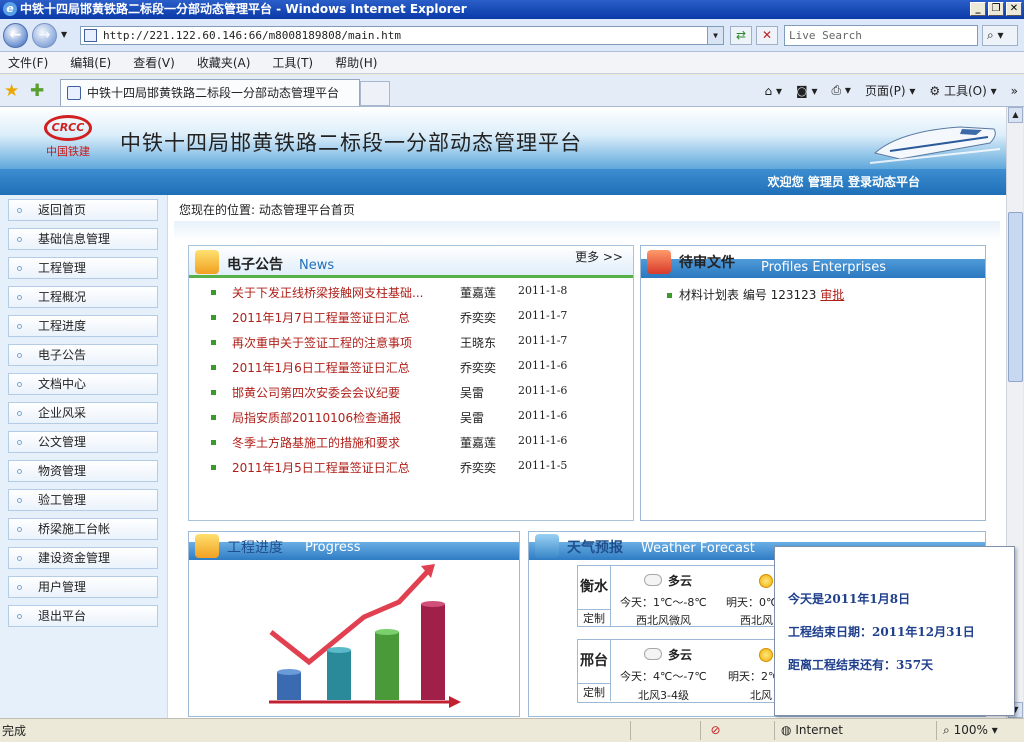 The image size is (1024, 742). Describe the element at coordinates (698, 548) in the screenshot. I see `weather-title-en: Weather Forecast` at that location.